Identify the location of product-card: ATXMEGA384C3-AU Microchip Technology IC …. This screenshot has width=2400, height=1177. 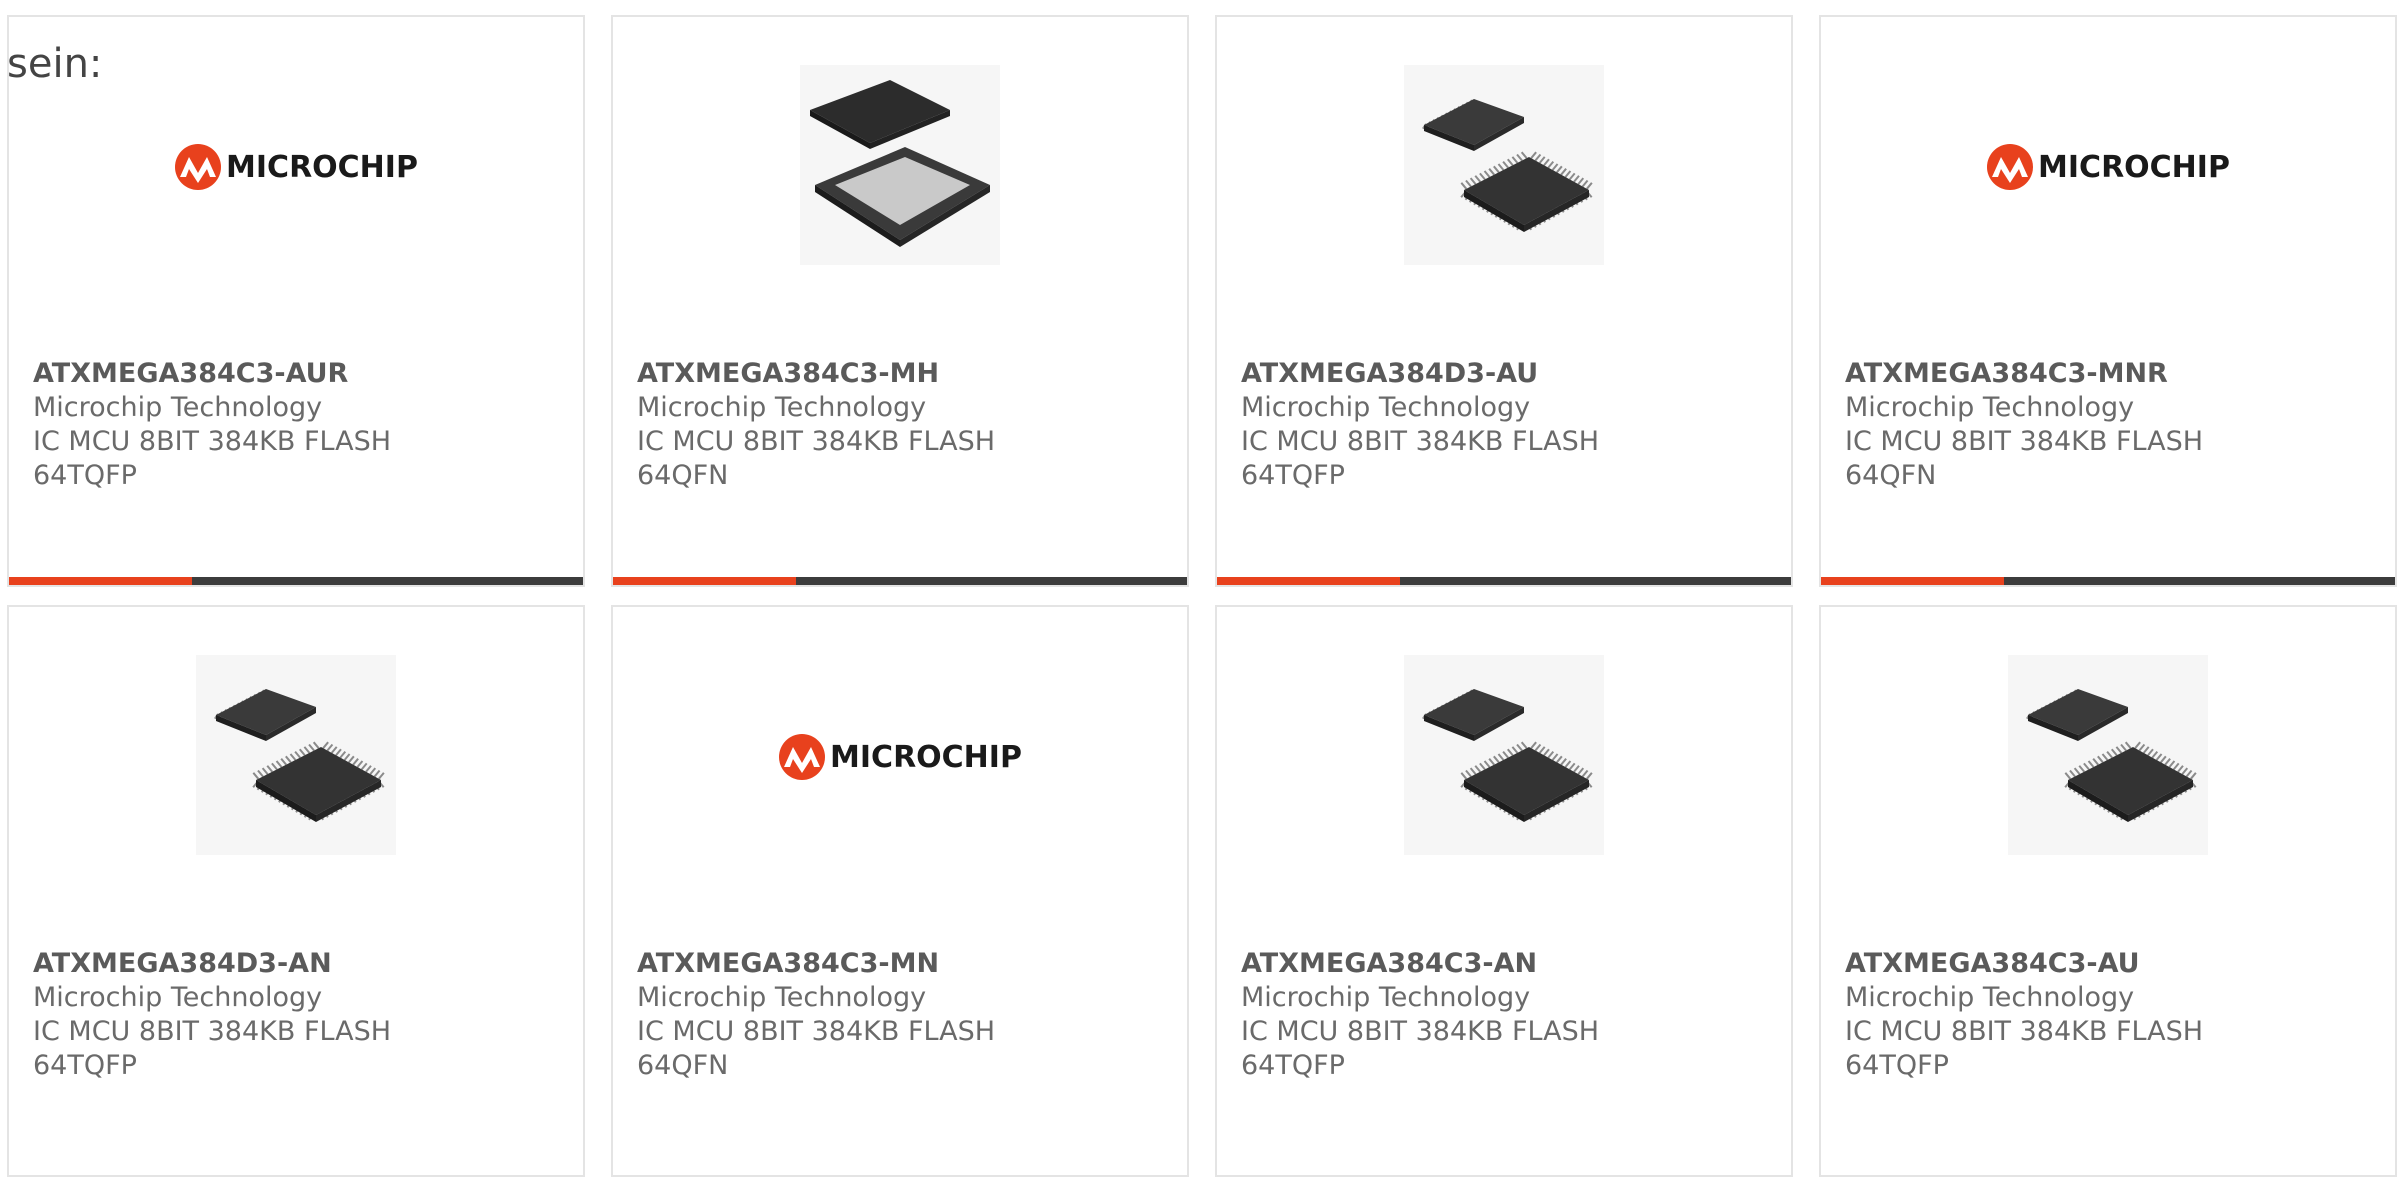
(2108, 891).